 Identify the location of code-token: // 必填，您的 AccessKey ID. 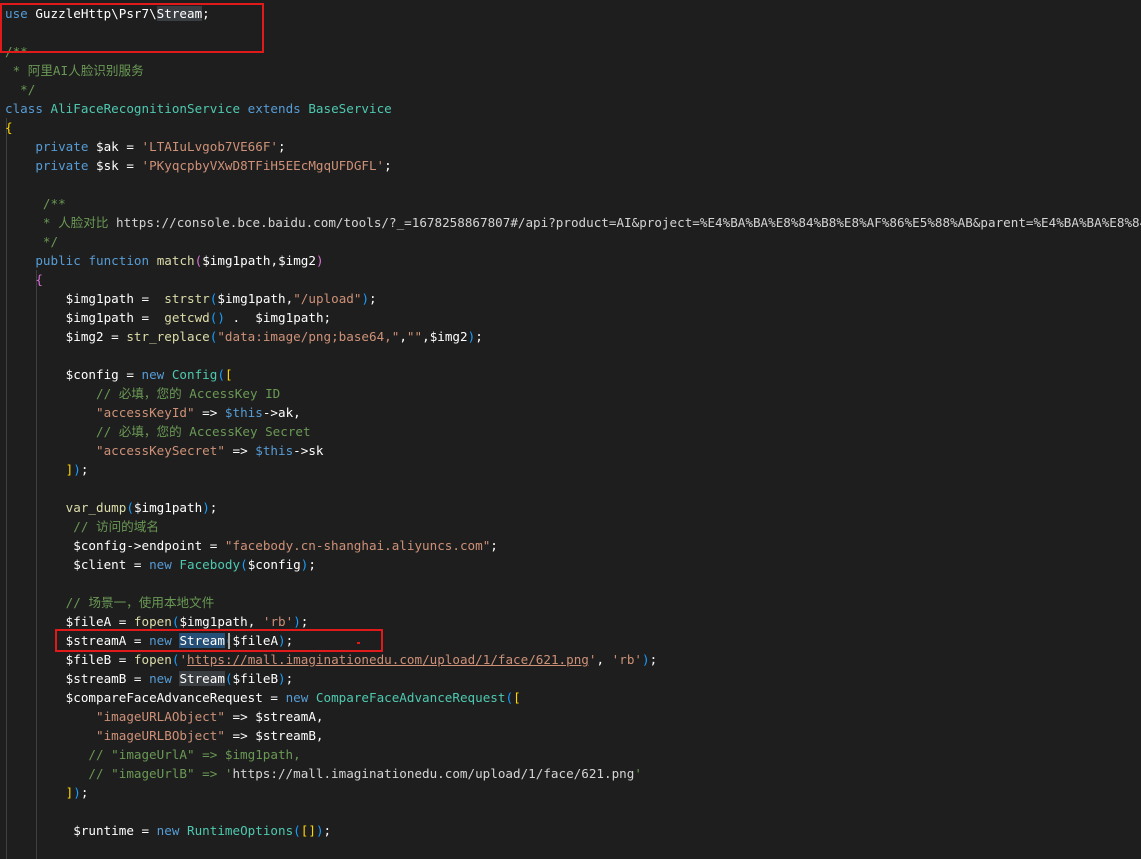
(143, 393).